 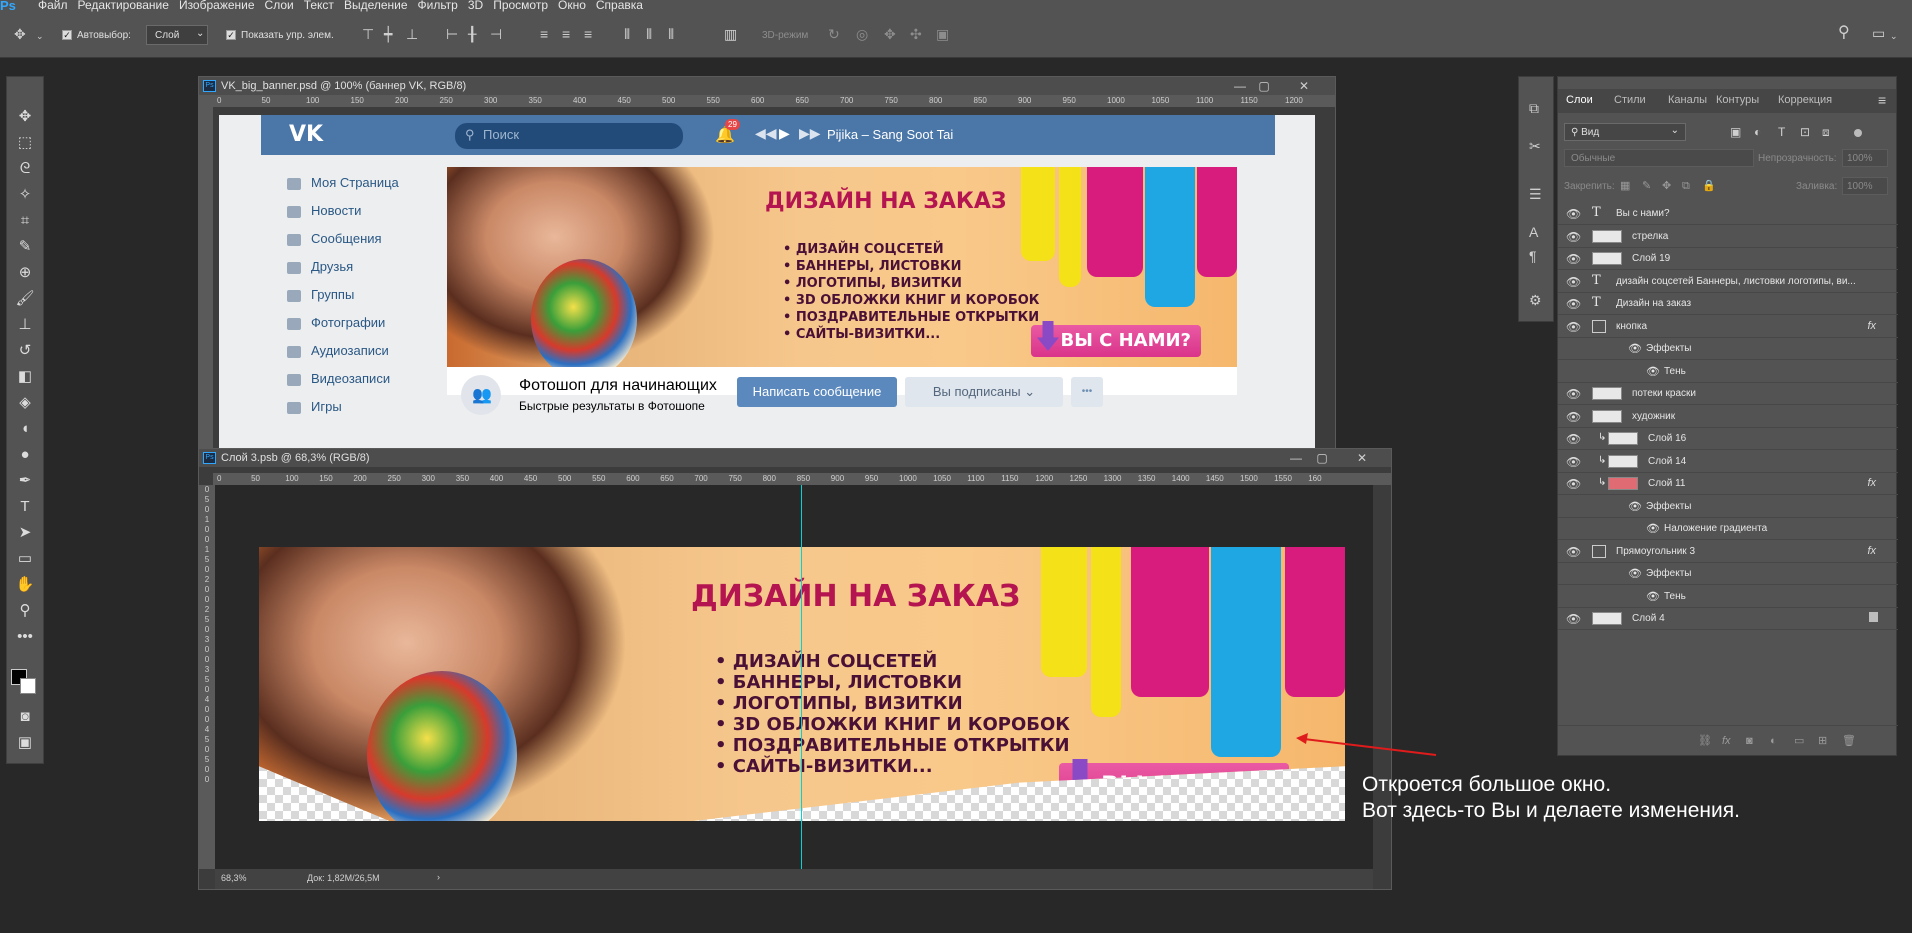 I want to click on vk-nav-item: Сообщения, so click(x=334, y=240).